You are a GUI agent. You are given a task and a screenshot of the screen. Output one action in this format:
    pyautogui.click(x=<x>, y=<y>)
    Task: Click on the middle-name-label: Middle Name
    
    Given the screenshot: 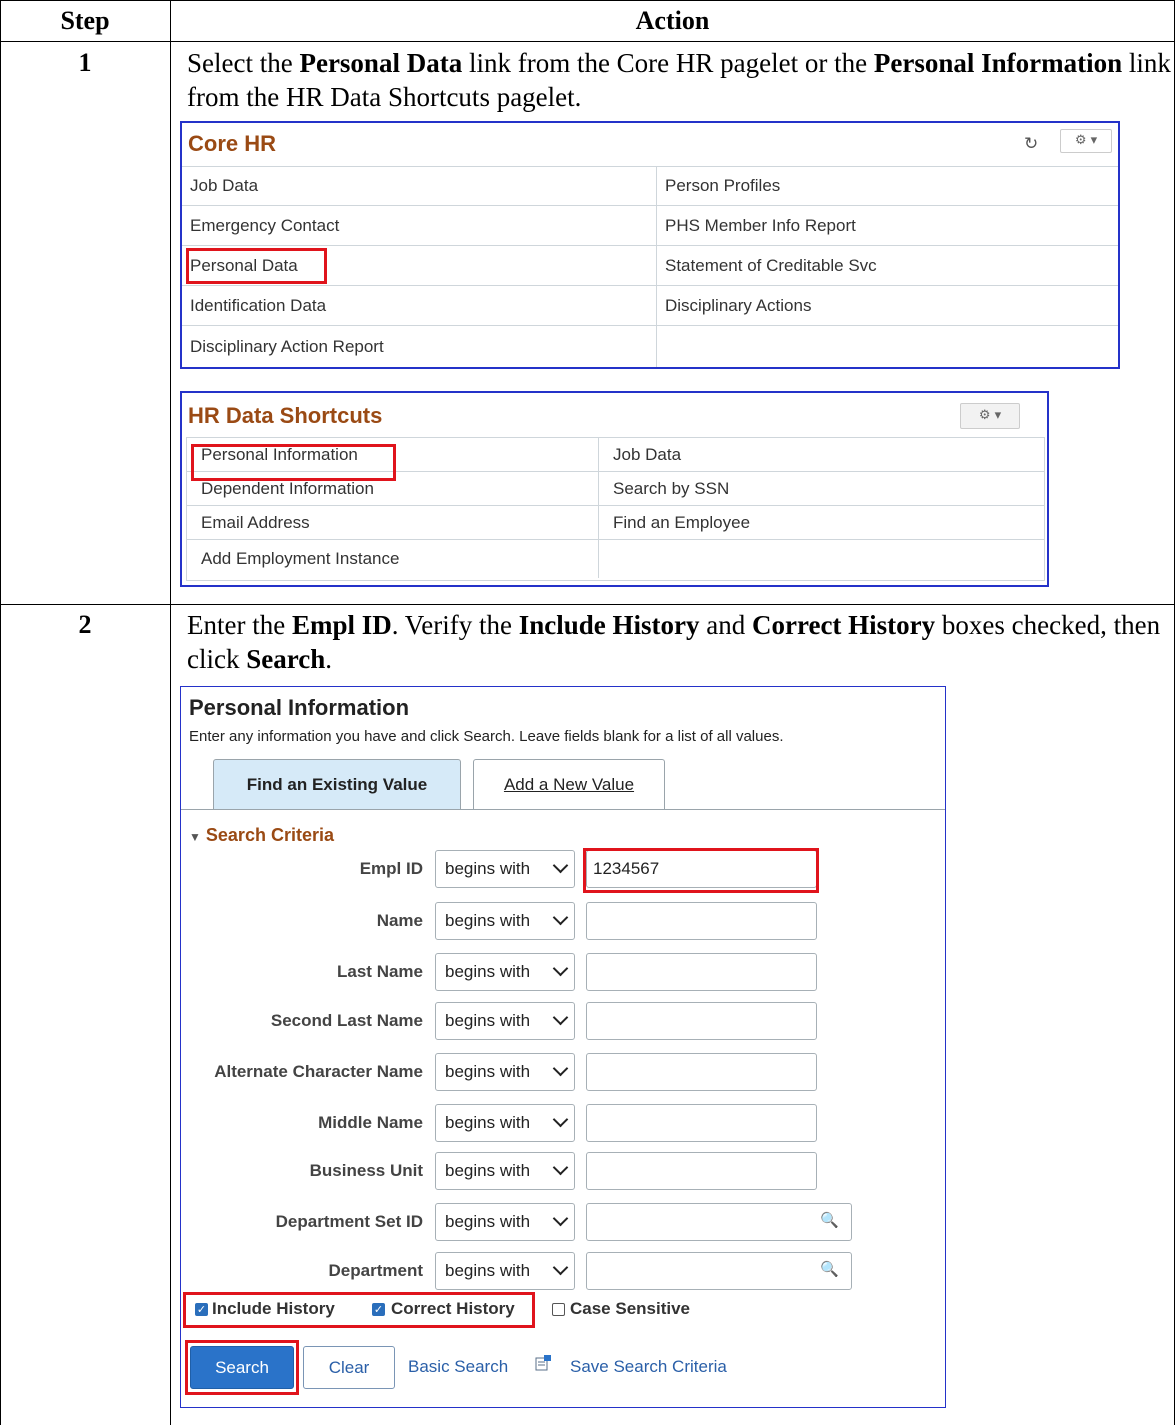 What is the action you would take?
    pyautogui.click(x=370, y=1122)
    